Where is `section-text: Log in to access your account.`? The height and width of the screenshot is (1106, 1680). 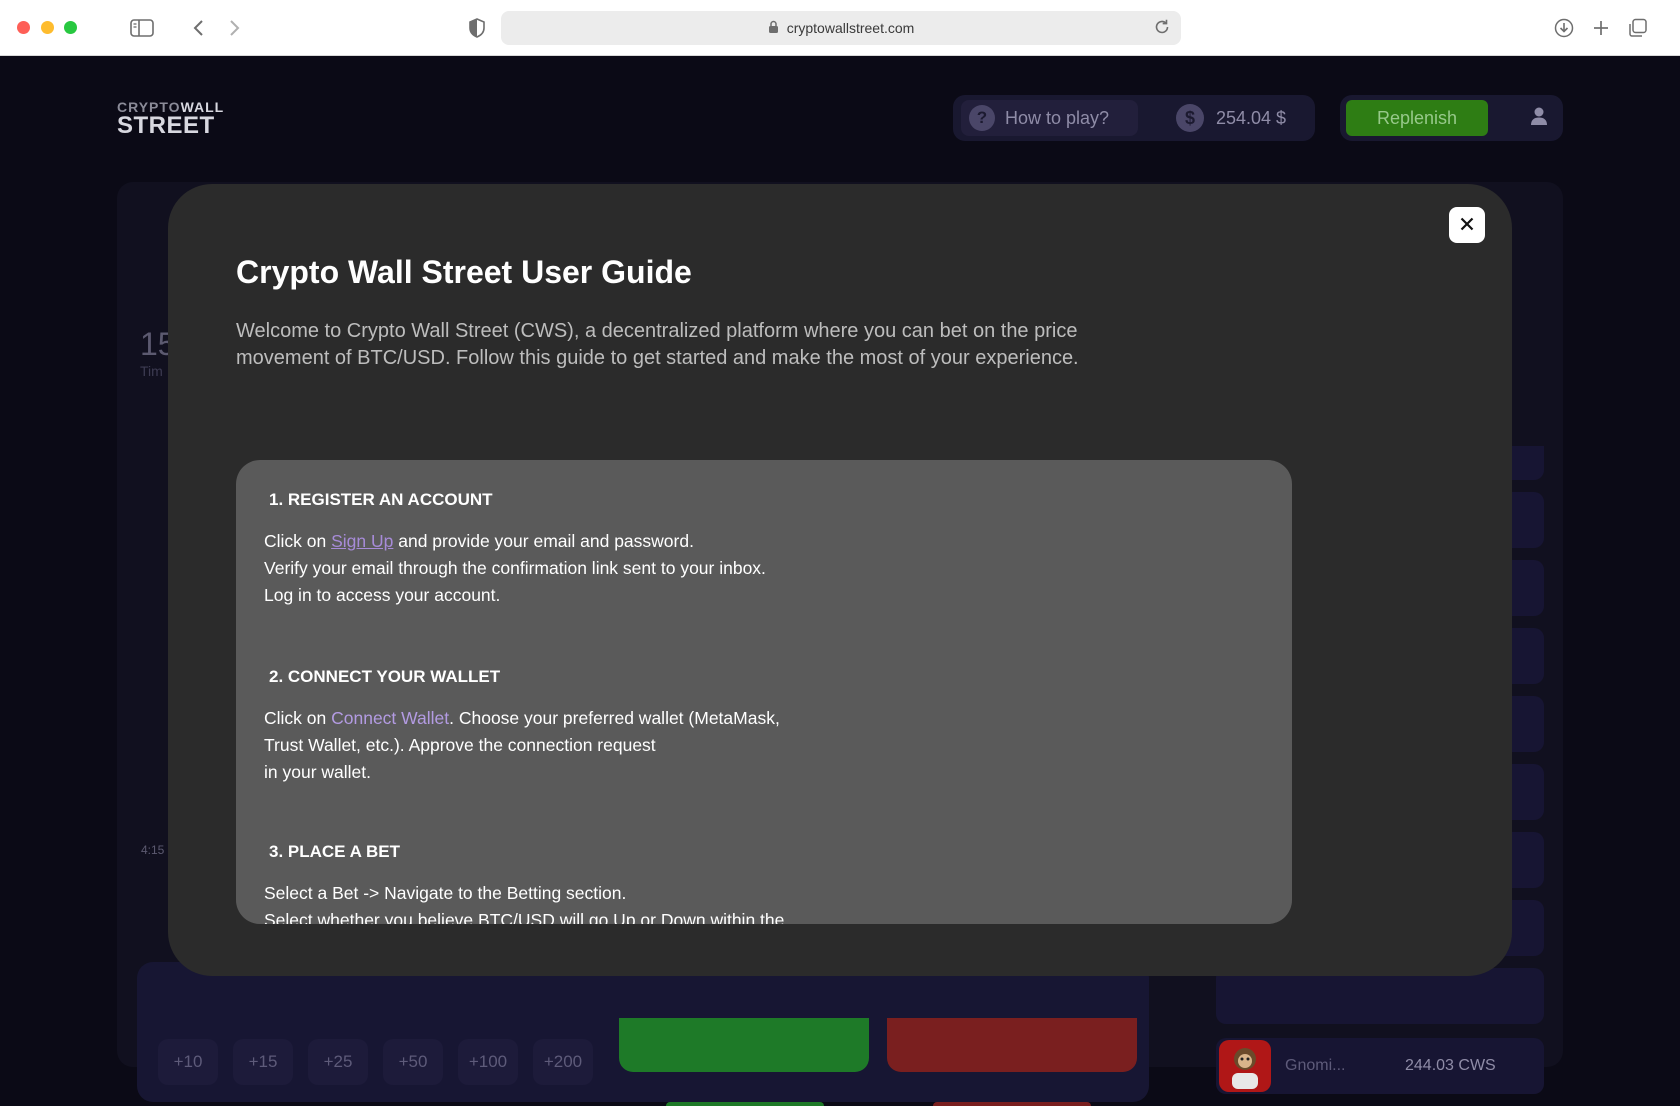
section-text: Log in to access your account. is located at coordinates (382, 595).